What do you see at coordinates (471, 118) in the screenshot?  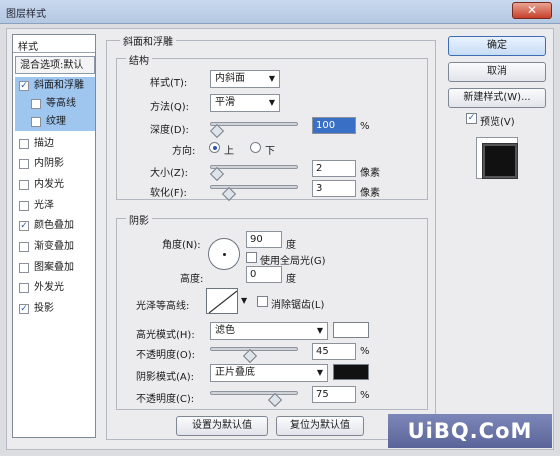 I see `preview-checkbox: ✓` at bounding box center [471, 118].